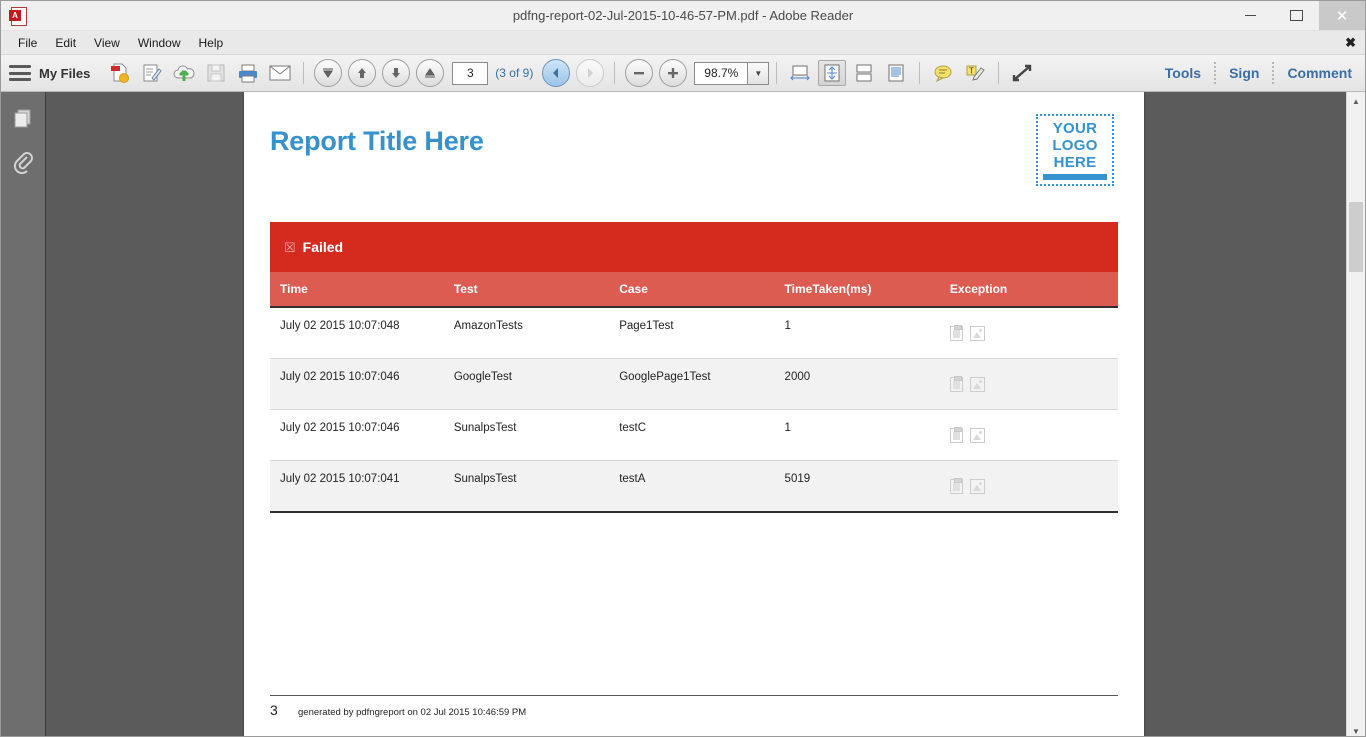  Describe the element at coordinates (1075, 162) in the screenshot. I see `logo-line-3: HERE` at that location.